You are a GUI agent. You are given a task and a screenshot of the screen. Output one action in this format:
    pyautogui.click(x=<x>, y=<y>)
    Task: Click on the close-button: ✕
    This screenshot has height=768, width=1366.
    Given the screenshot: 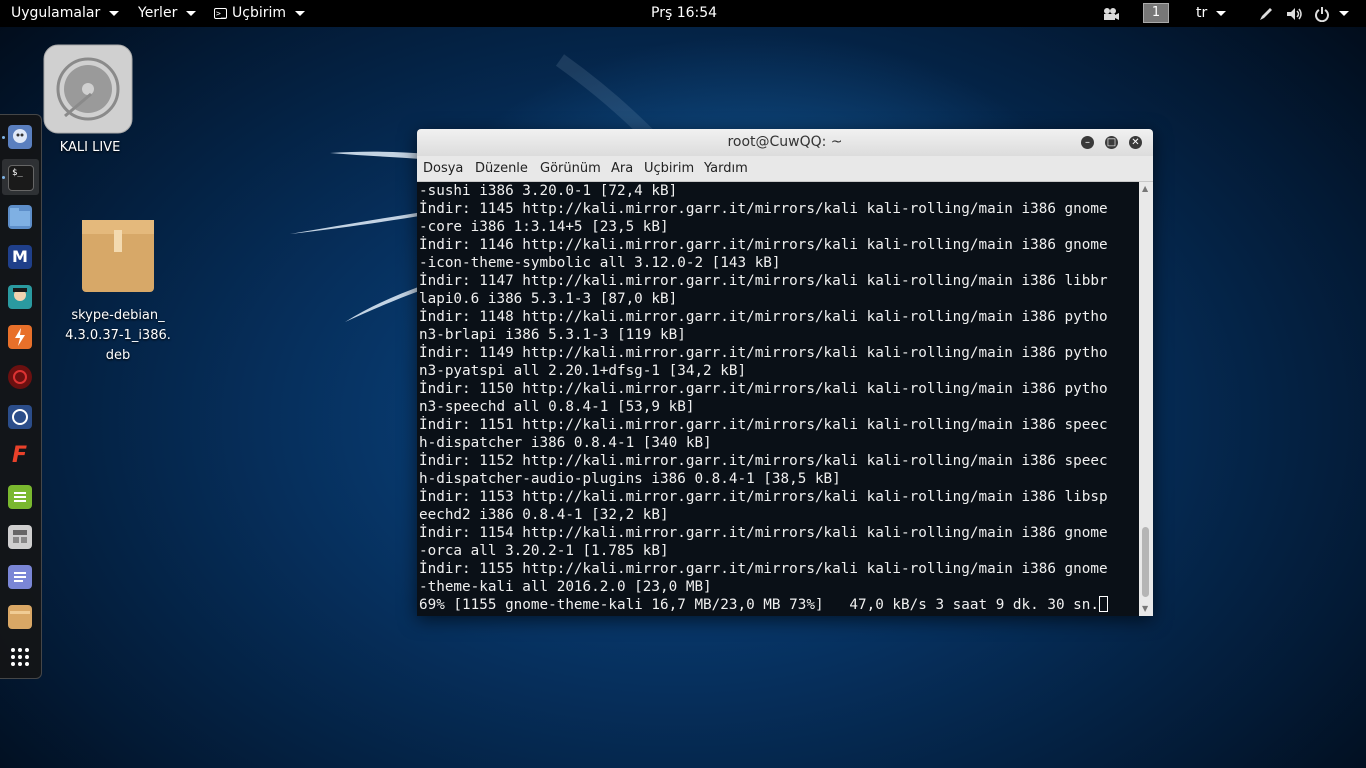 What is the action you would take?
    pyautogui.click(x=1135, y=142)
    